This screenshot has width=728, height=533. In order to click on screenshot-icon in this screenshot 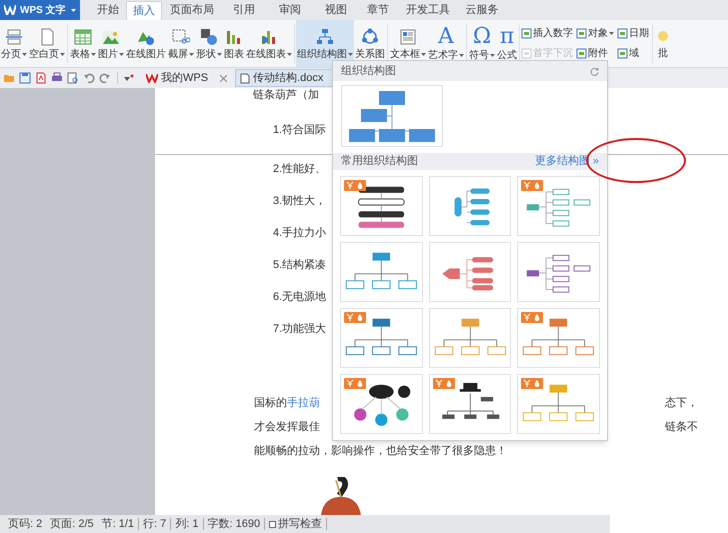, I will do `click(181, 37)`.